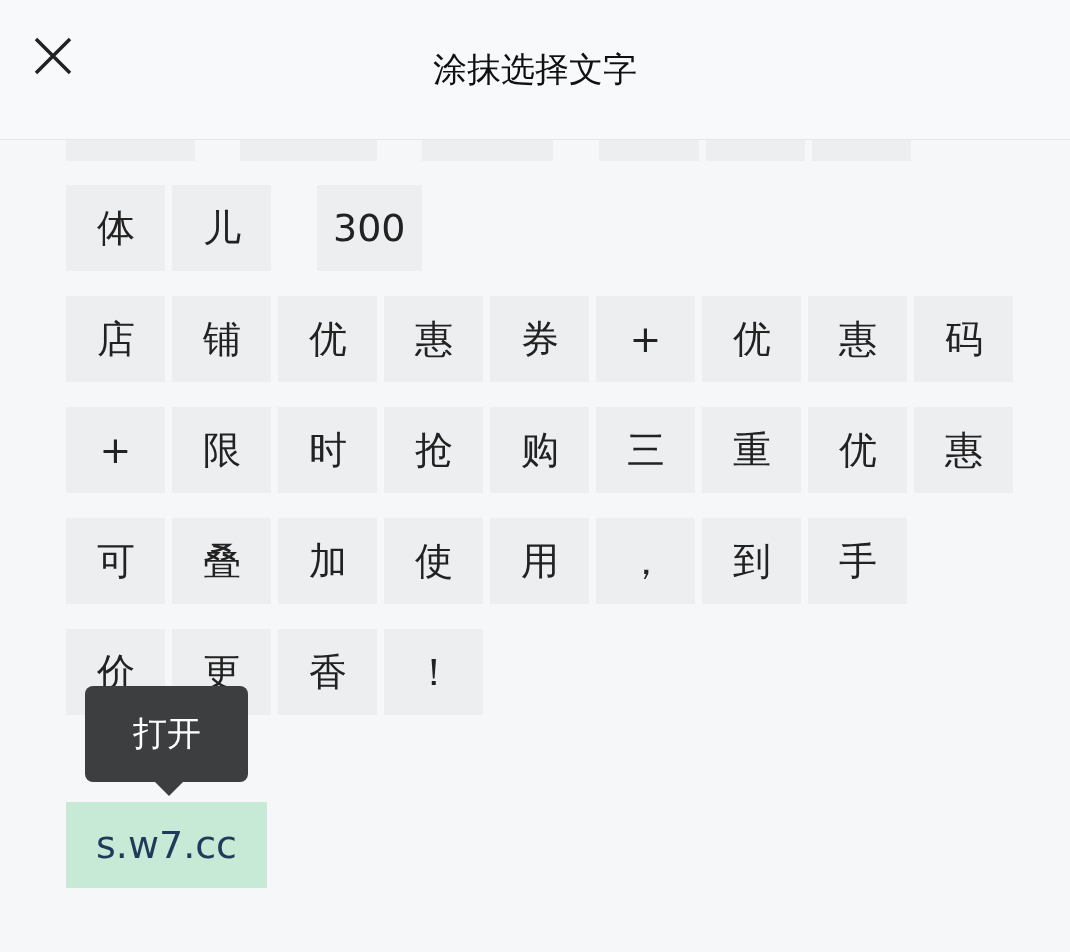  I want to click on token-tile: 限, so click(221, 450).